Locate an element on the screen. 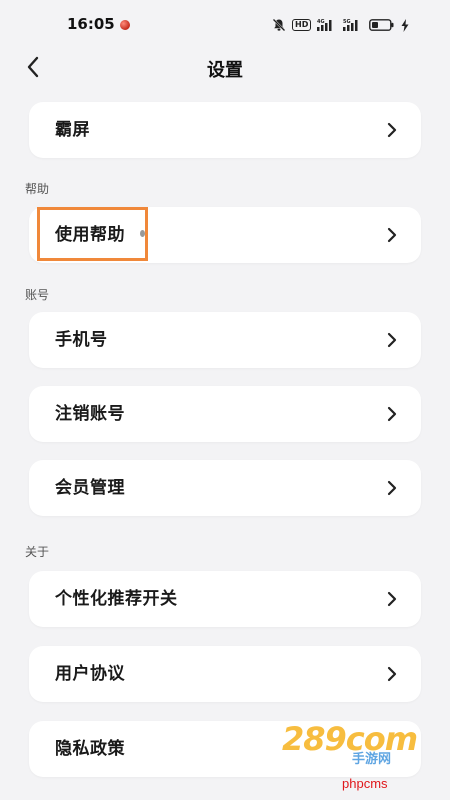 The image size is (450, 800). cursor-mark is located at coordinates (142, 233).